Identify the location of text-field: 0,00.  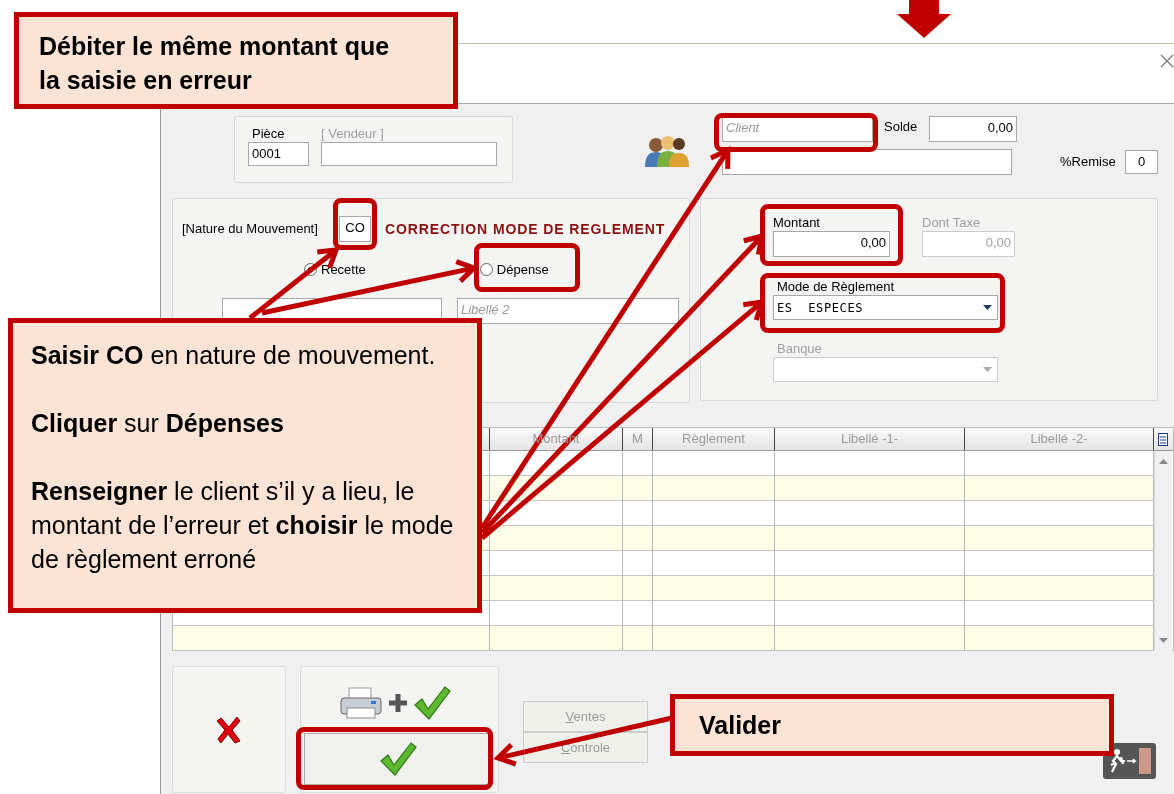
(973, 129).